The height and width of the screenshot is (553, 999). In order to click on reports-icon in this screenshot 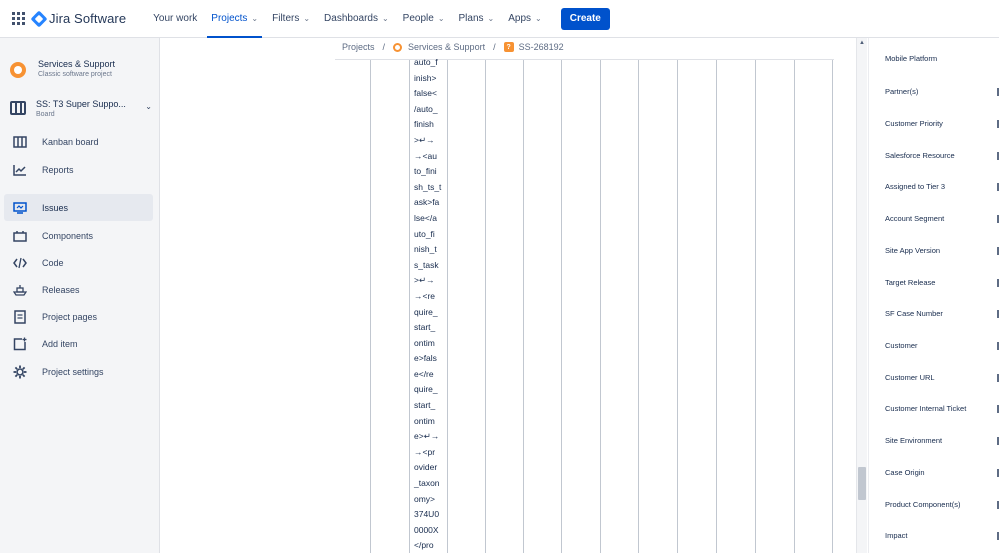, I will do `click(20, 170)`.